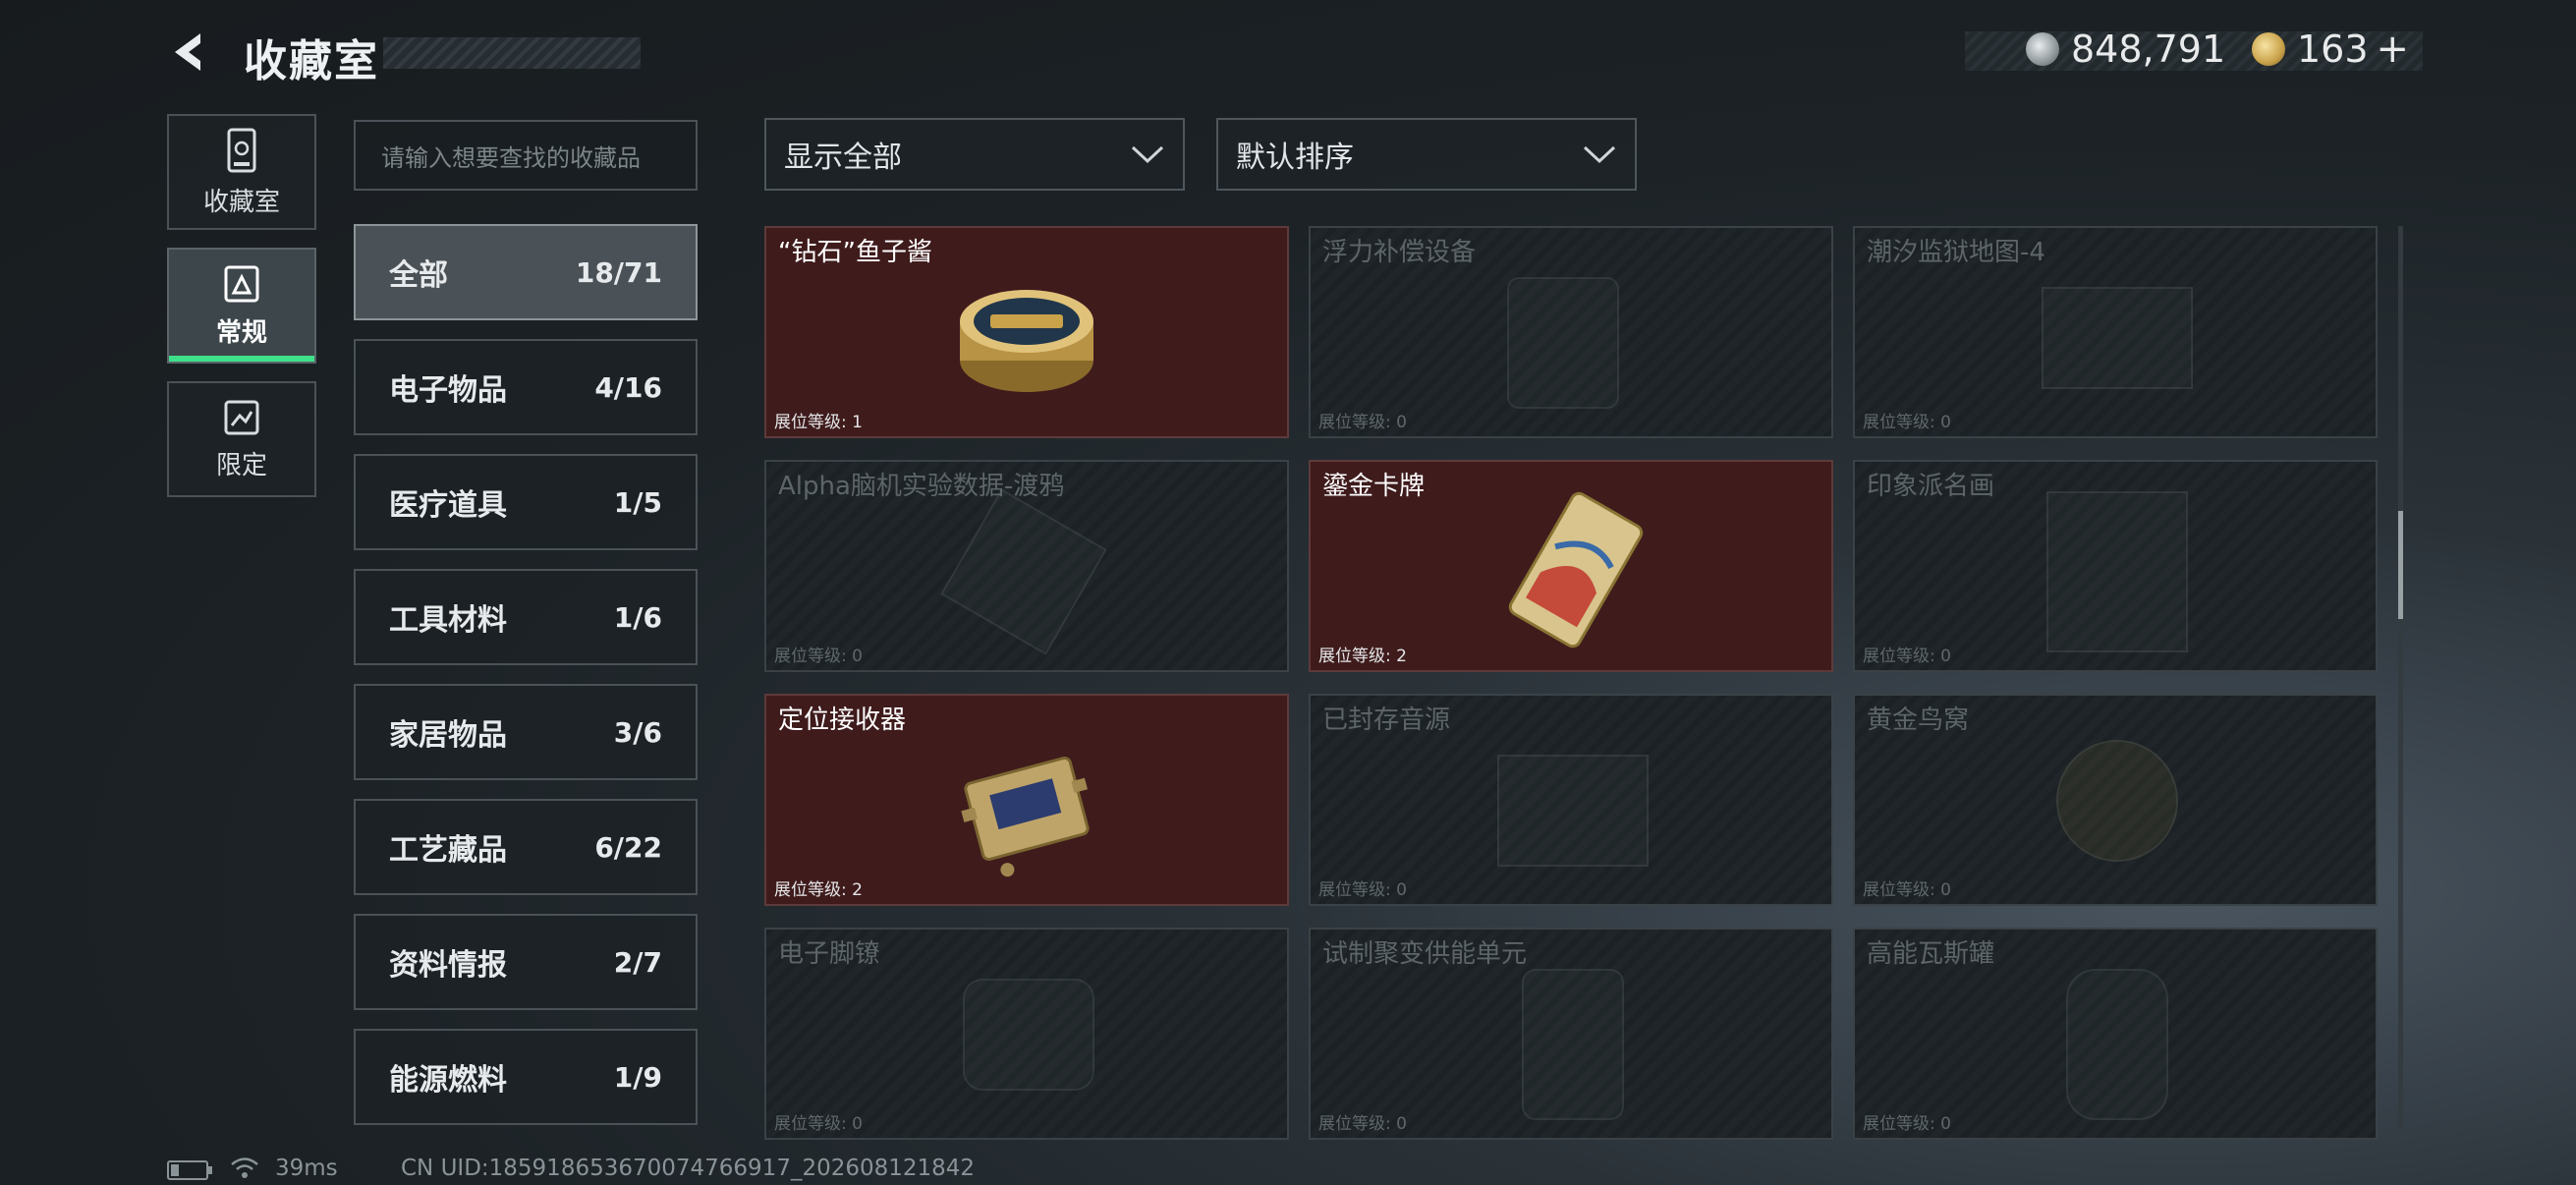  What do you see at coordinates (311, 61) in the screenshot?
I see `page-title: 收藏室` at bounding box center [311, 61].